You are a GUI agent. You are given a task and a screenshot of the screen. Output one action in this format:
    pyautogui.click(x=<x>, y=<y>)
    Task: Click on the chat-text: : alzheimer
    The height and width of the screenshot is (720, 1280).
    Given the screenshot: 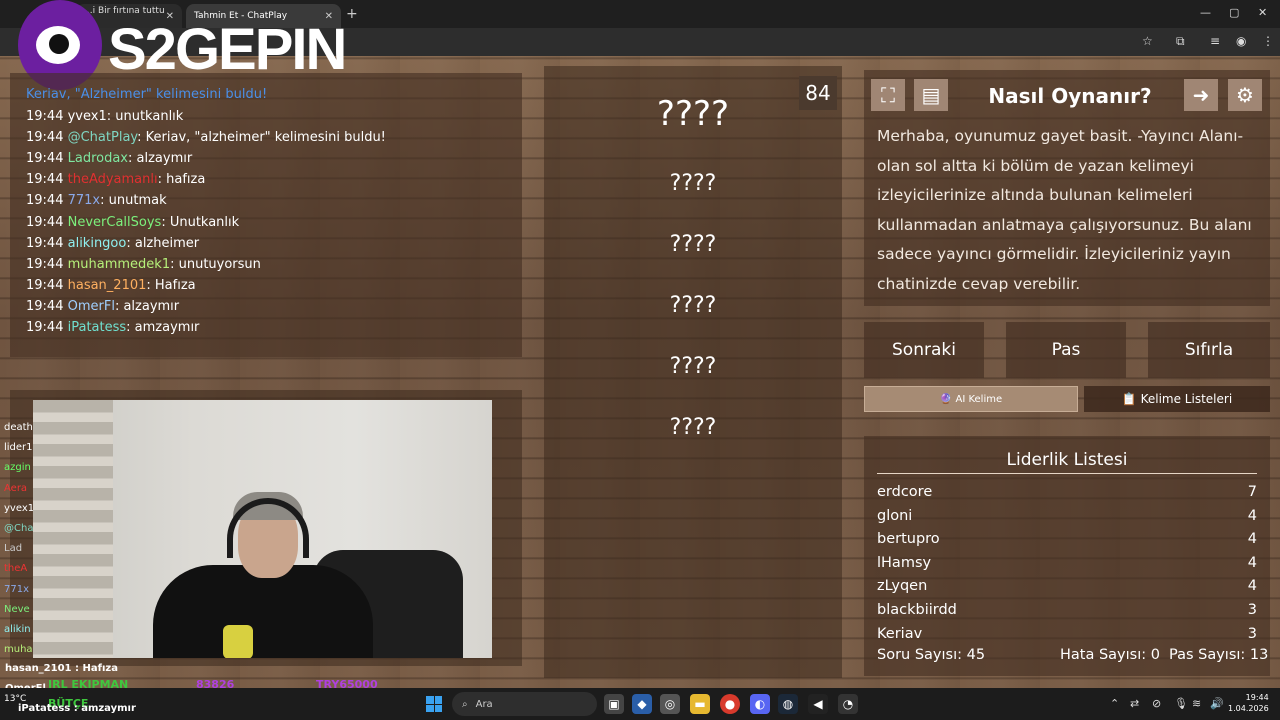 What is the action you would take?
    pyautogui.click(x=163, y=243)
    